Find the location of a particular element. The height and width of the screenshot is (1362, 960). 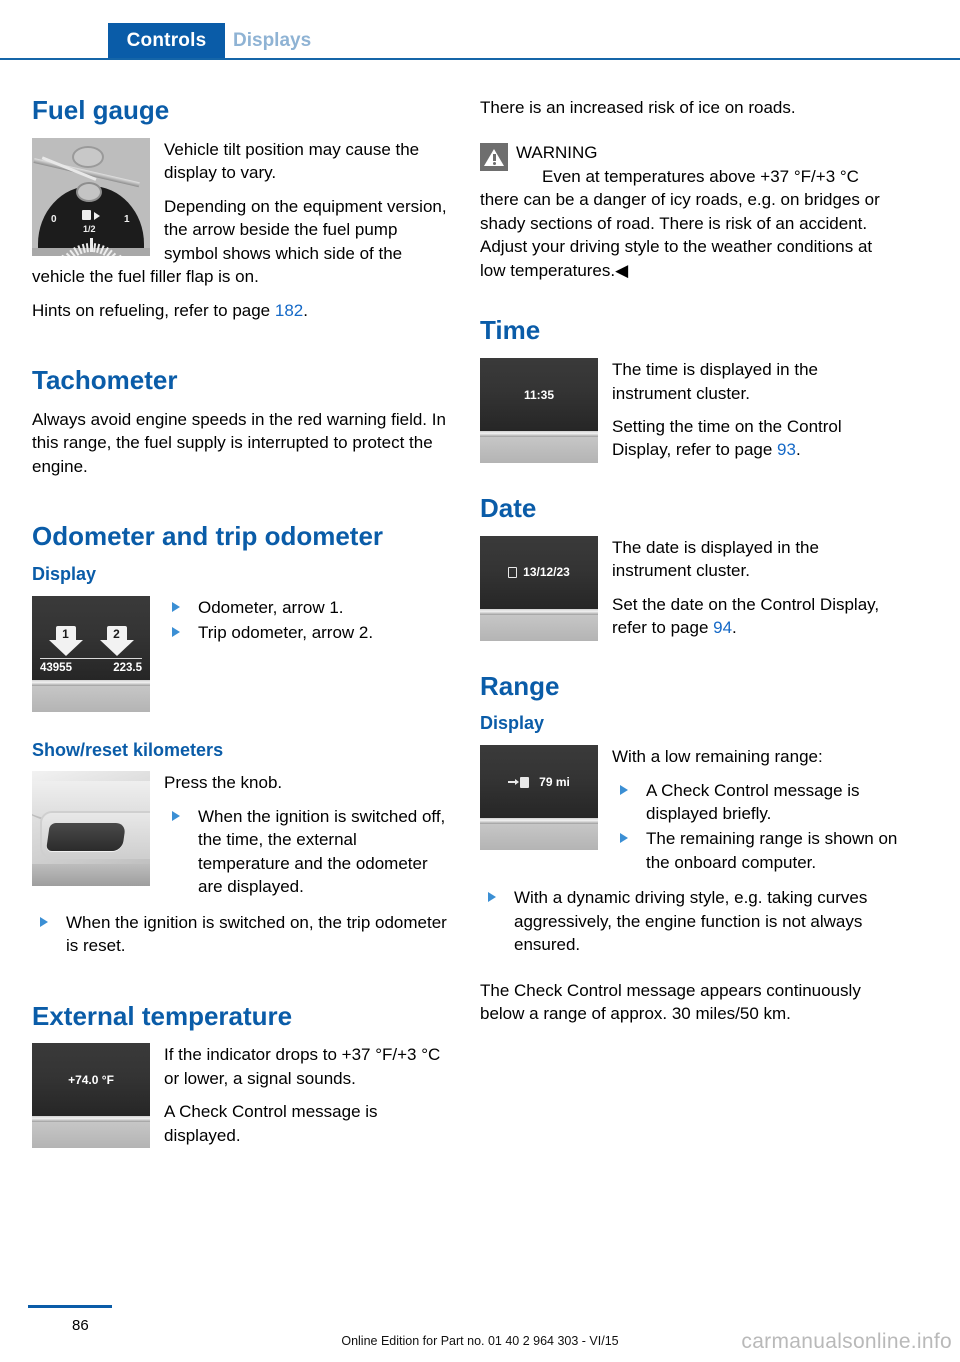

callout-arrow-1: 1 is located at coordinates (65, 640).